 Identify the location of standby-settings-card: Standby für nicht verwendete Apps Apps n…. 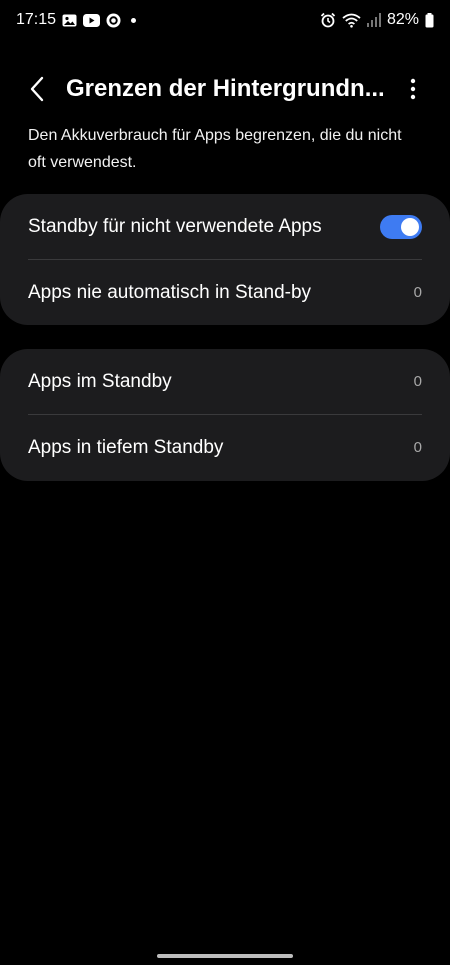
(225, 259).